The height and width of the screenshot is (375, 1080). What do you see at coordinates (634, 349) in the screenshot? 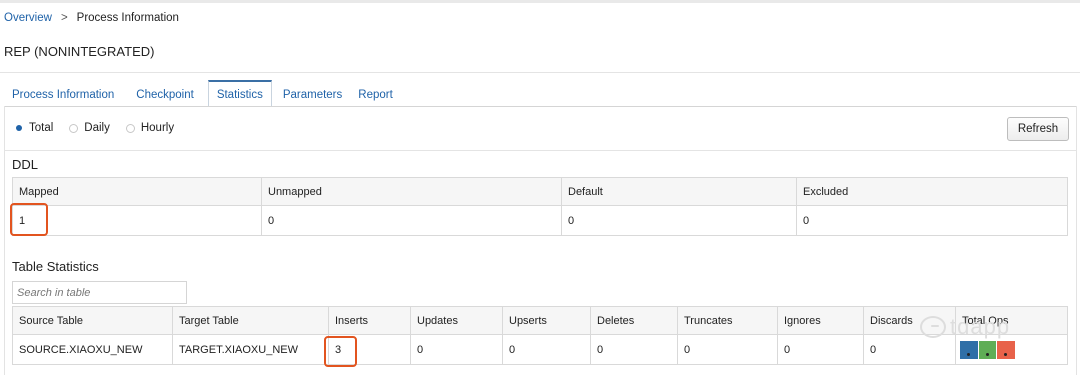
I see `cell-deletes: 0` at bounding box center [634, 349].